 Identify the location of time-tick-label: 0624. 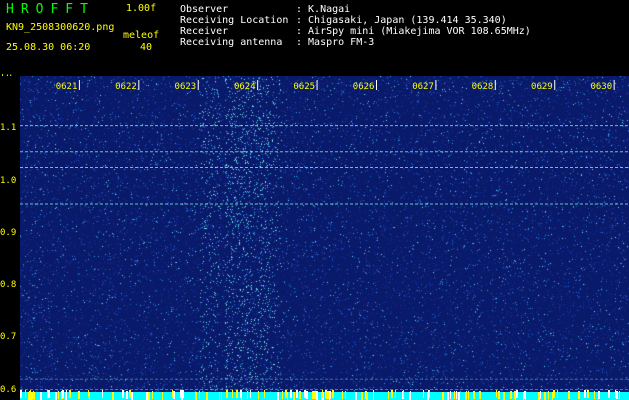
(245, 87).